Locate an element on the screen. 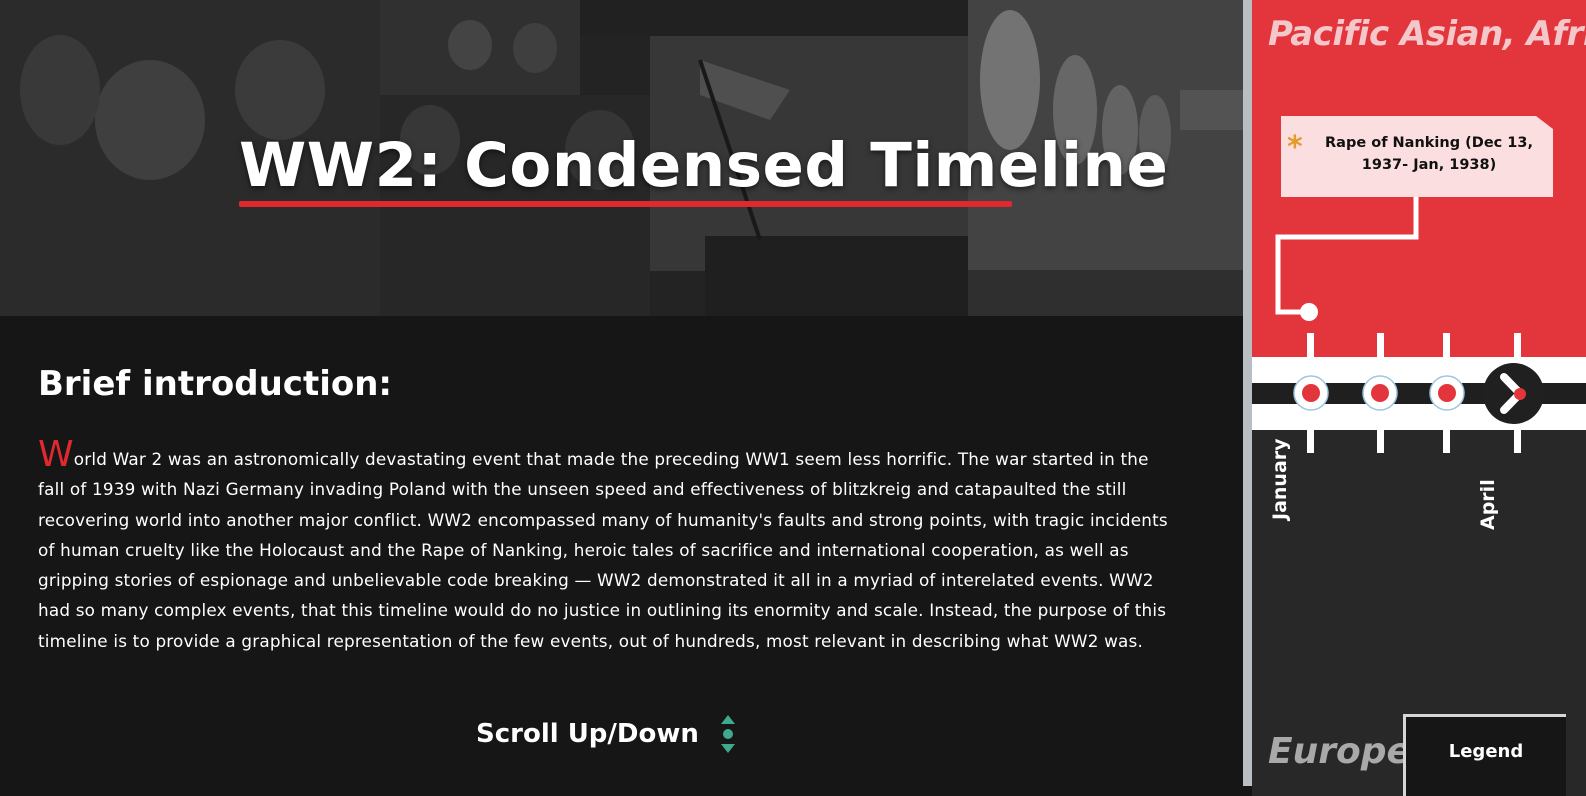 This screenshot has height=796, width=1586. legend-button: Legend is located at coordinates (1484, 755).